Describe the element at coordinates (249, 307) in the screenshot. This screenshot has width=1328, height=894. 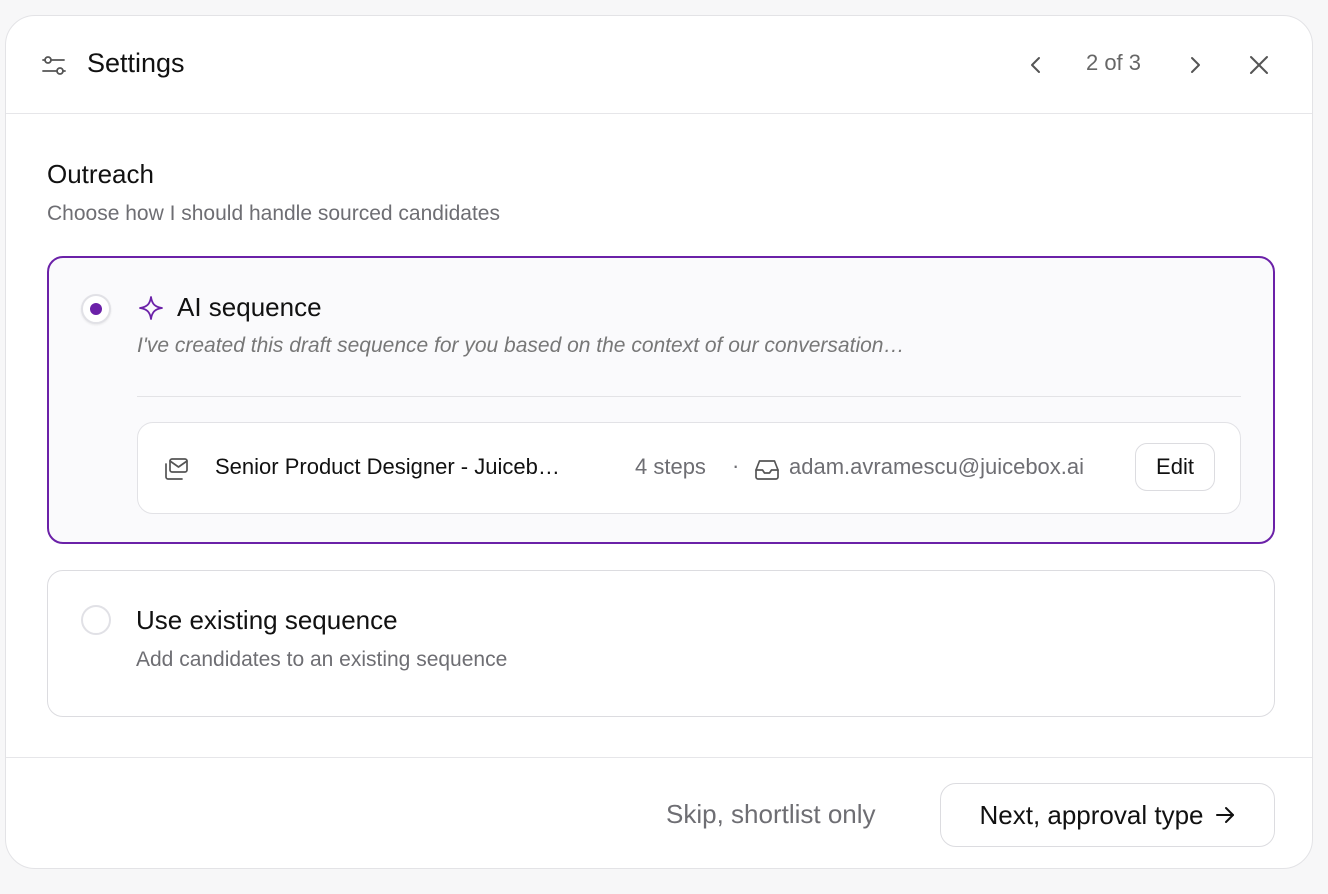
I see `option-title: AI sequence` at that location.